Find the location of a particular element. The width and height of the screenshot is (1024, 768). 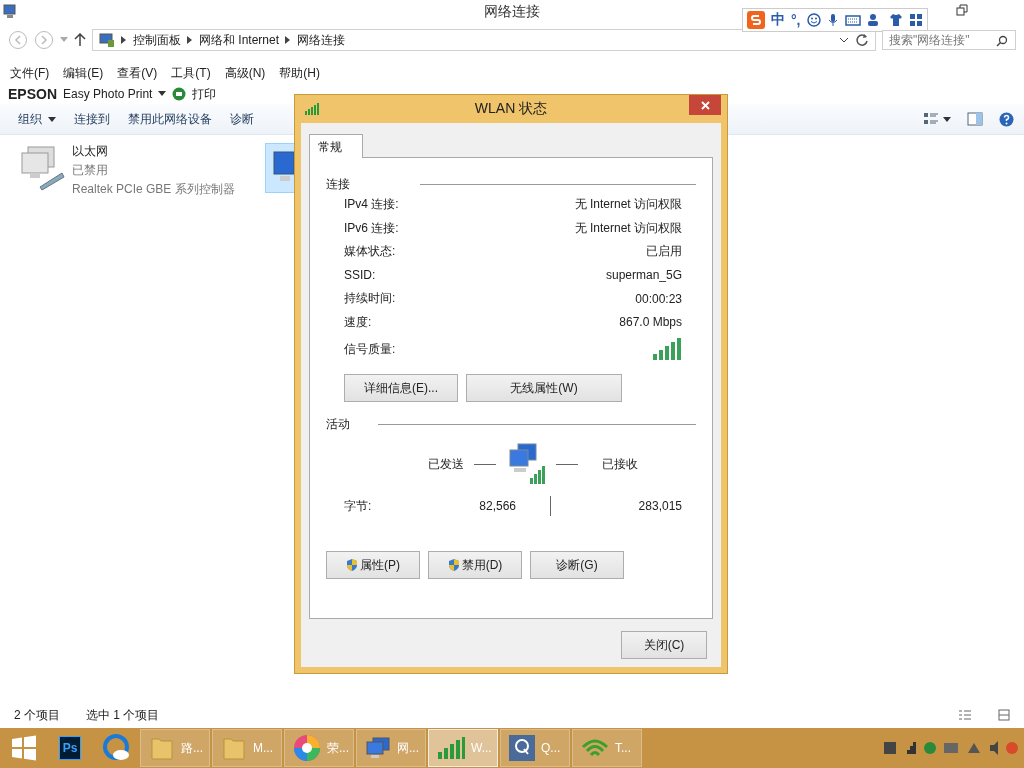

menu-item: 编辑(E) is located at coordinates (83, 73).